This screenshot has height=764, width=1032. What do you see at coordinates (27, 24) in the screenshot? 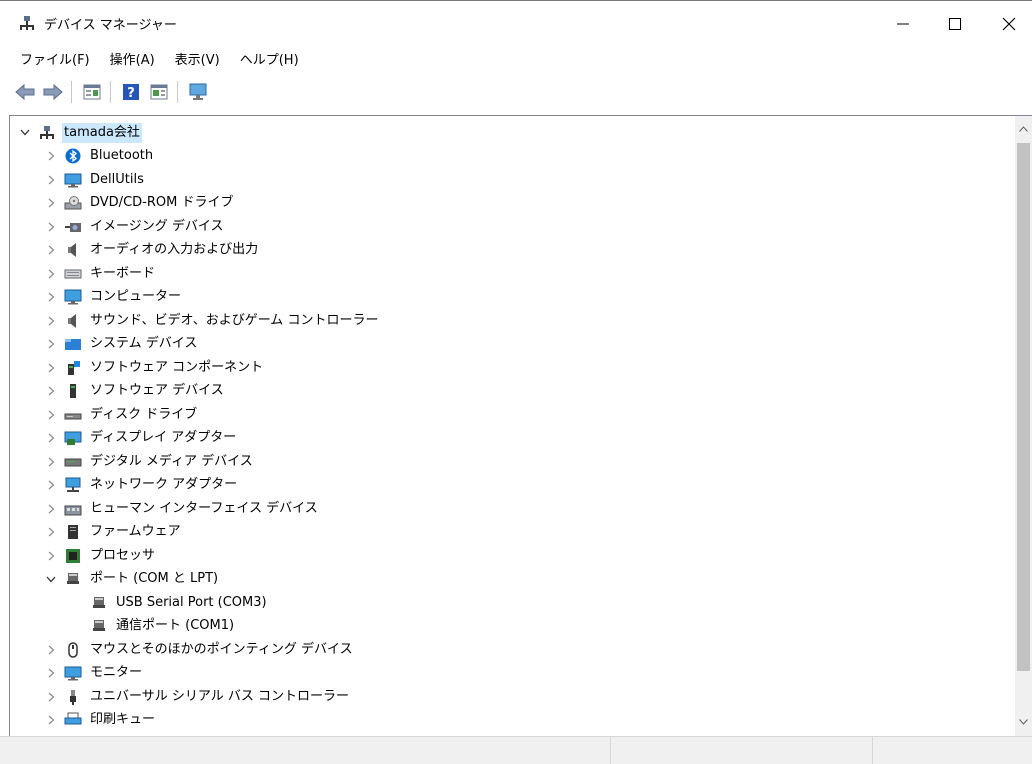
I see `device-manager-icon` at bounding box center [27, 24].